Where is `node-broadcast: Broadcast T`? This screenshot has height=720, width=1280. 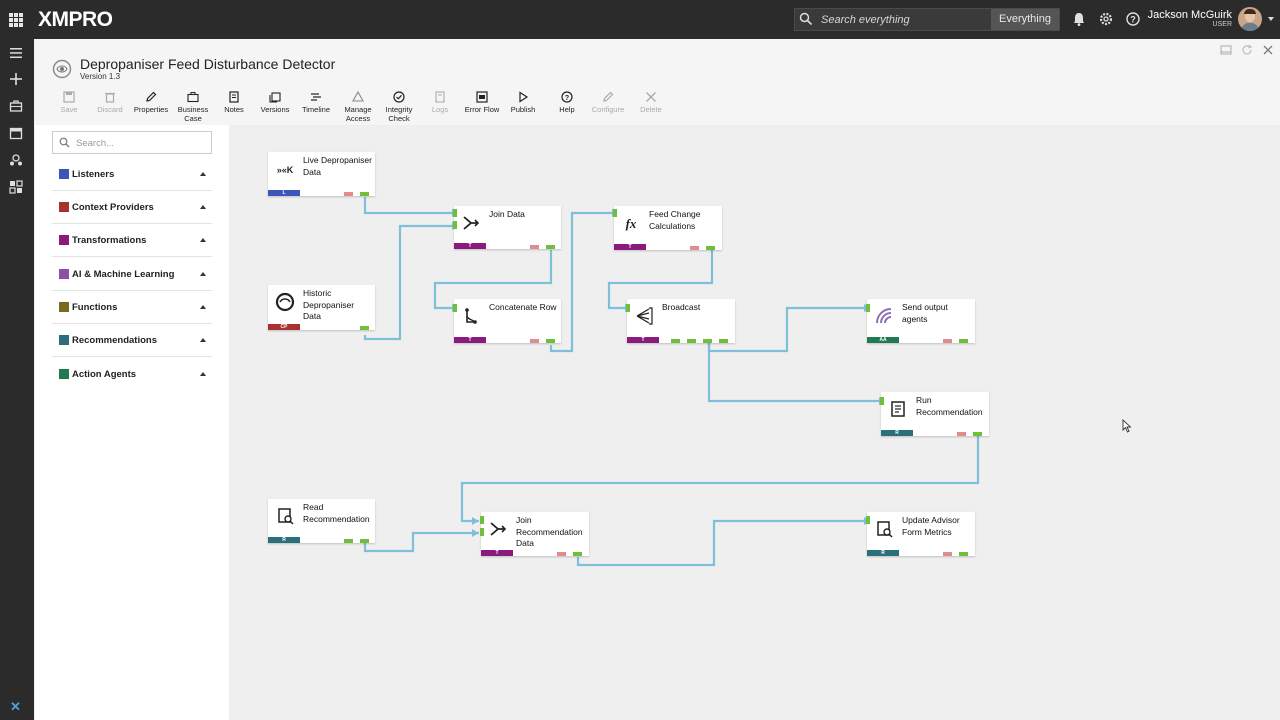
node-broadcast: Broadcast T is located at coordinates (680, 321).